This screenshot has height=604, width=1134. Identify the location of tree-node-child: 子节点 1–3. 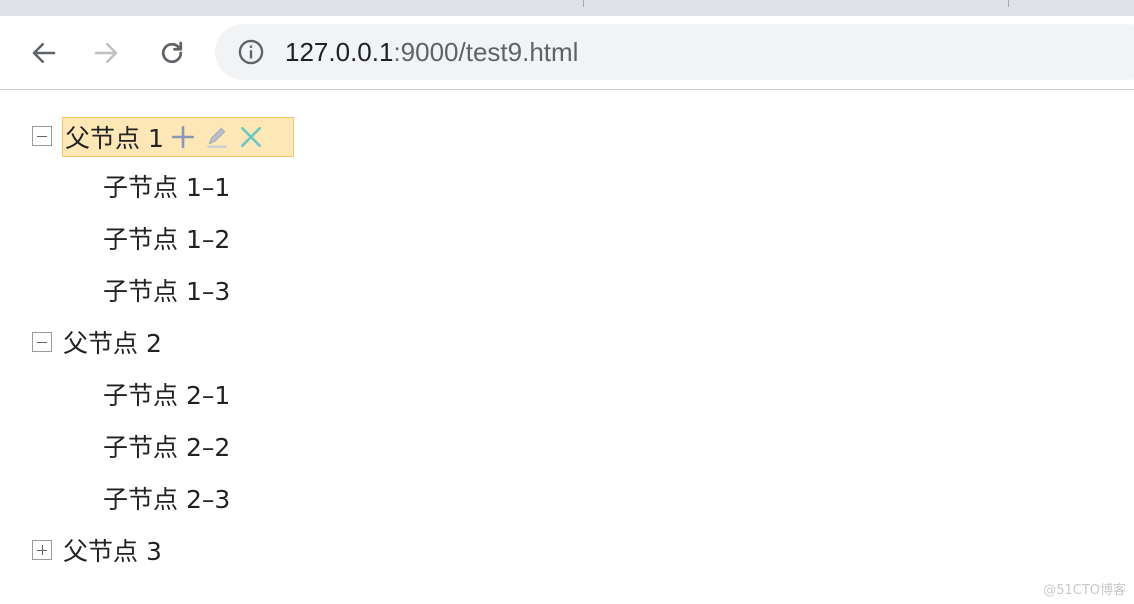
(166, 290).